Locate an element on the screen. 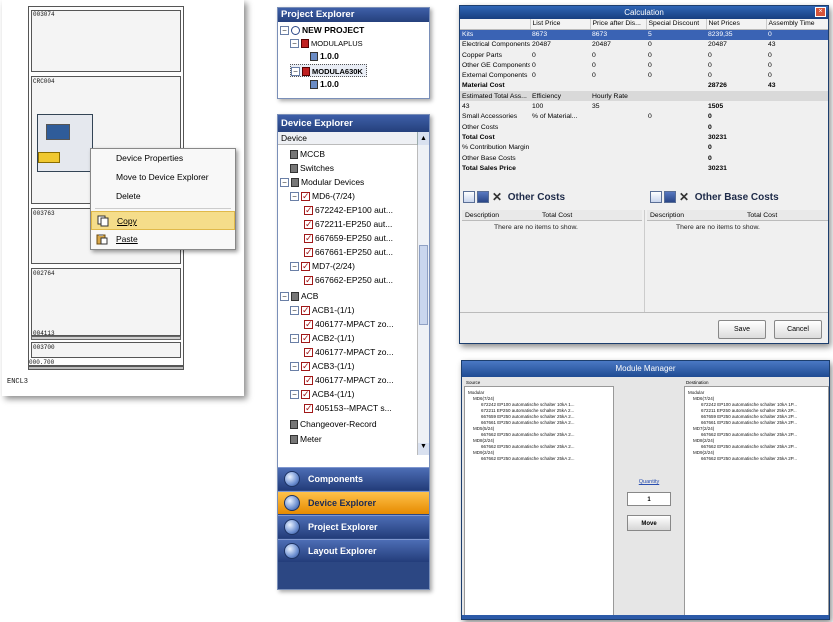 This screenshot has width=833, height=622. column-header: List Price is located at coordinates (560, 24).